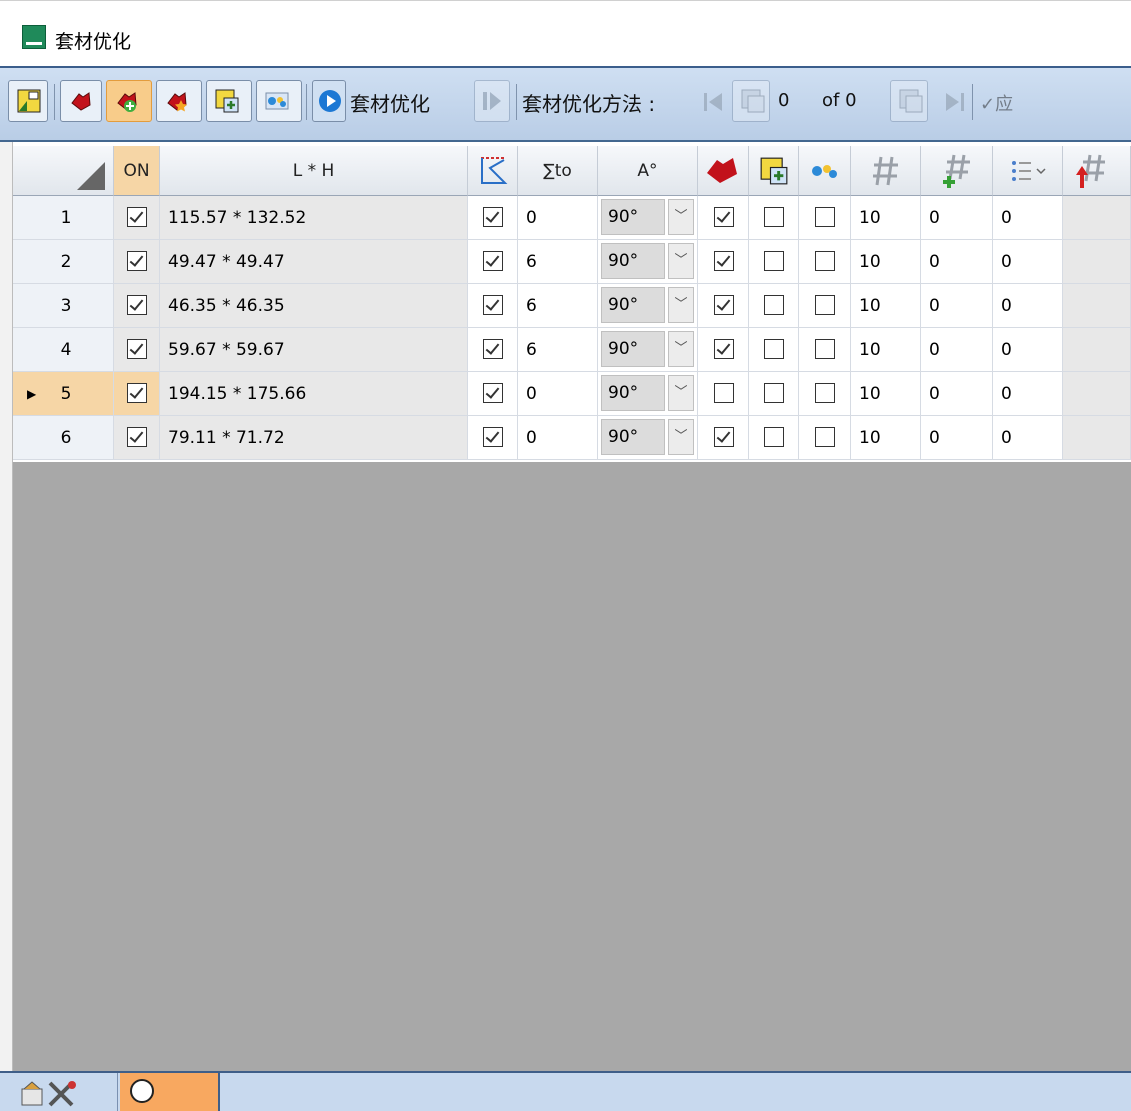  Describe the element at coordinates (81, 101) in the screenshot. I see `piece-button` at that location.